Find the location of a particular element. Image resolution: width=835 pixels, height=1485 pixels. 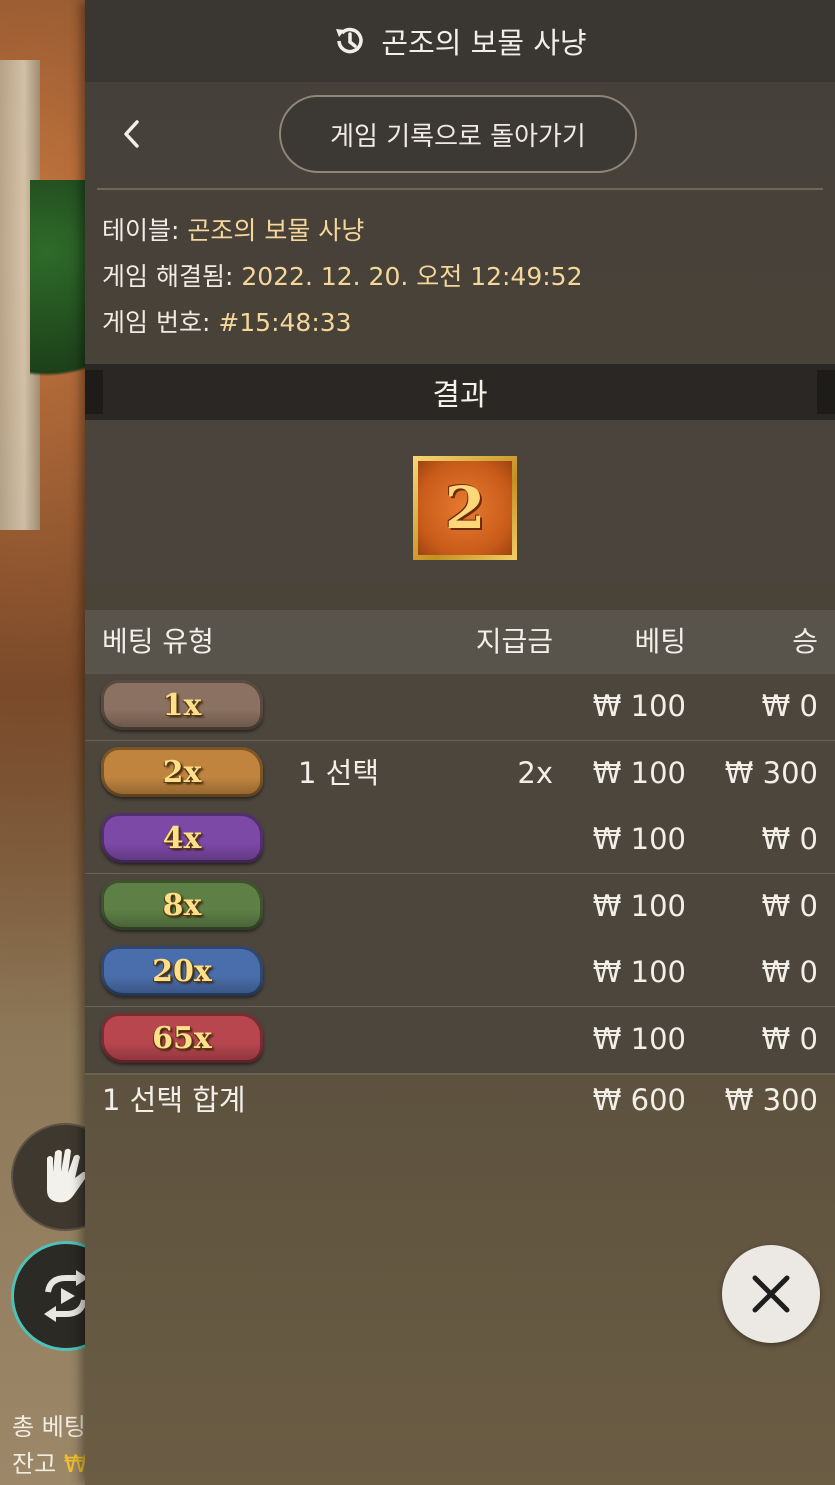

resolved-info: 게임 해결됨: 2022. 12. 20. 오전 12:49:52 is located at coordinates (342, 279).